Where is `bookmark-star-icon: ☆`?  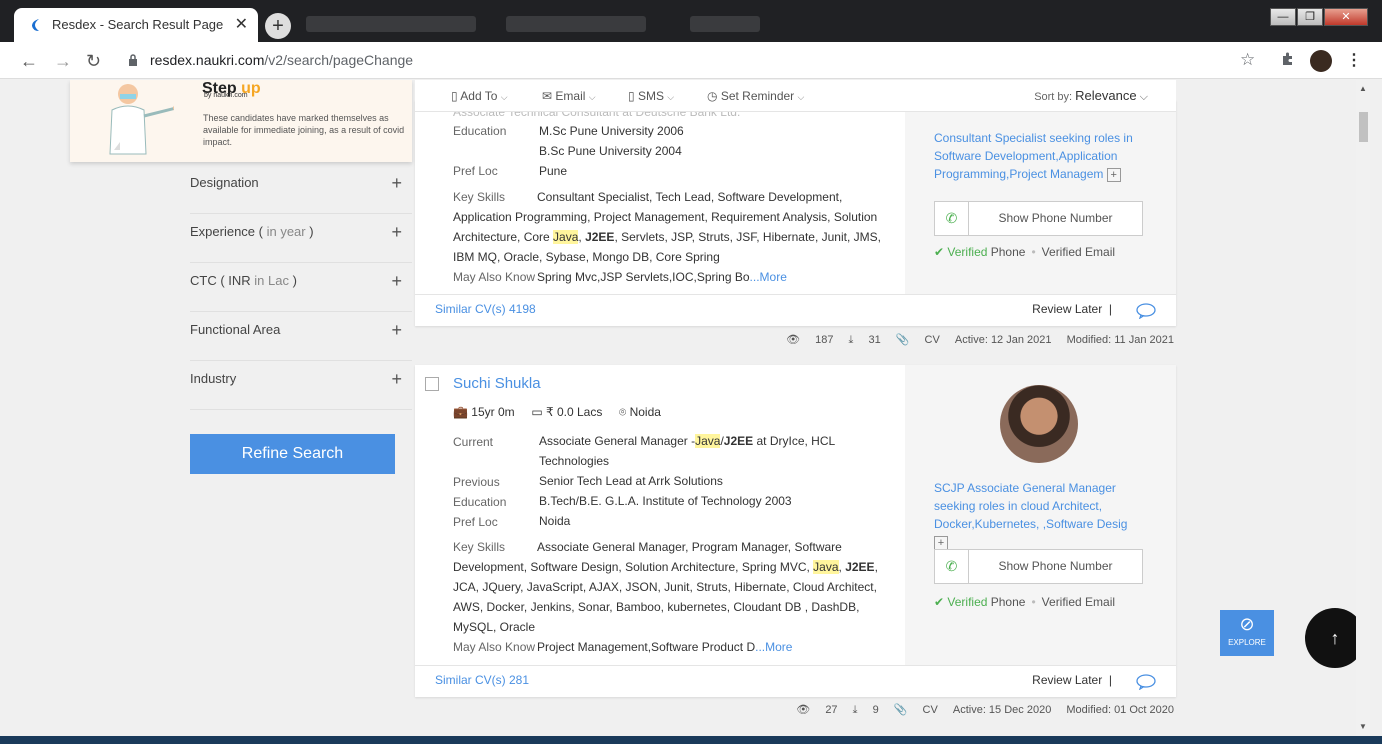
bookmark-star-icon: ☆ is located at coordinates (1247, 60).